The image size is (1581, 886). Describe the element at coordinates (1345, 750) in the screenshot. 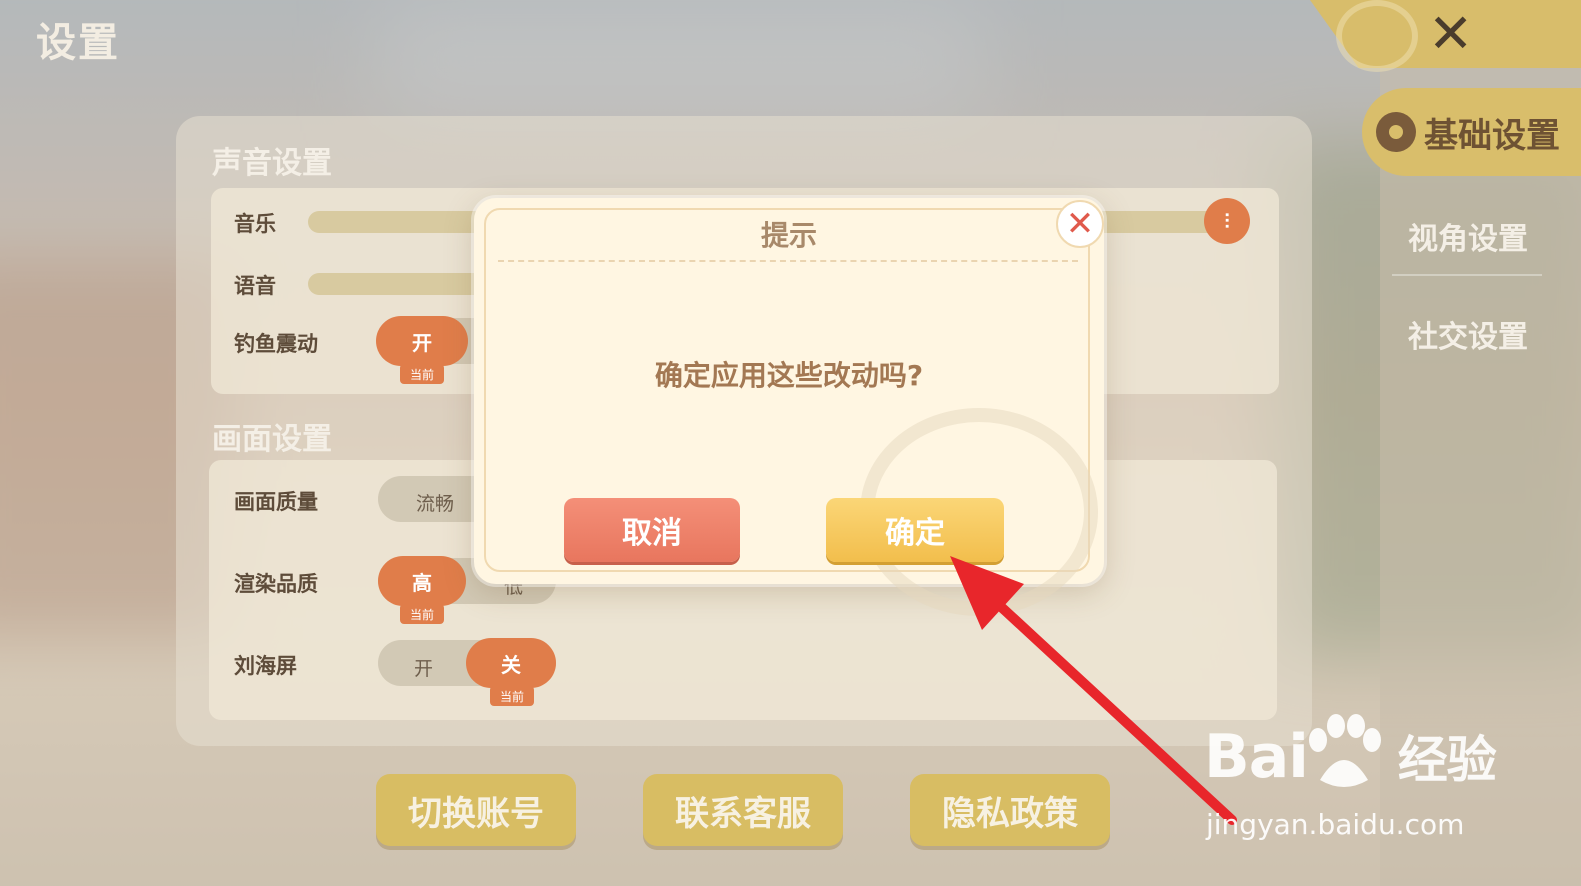

I see `paw-icon` at that location.